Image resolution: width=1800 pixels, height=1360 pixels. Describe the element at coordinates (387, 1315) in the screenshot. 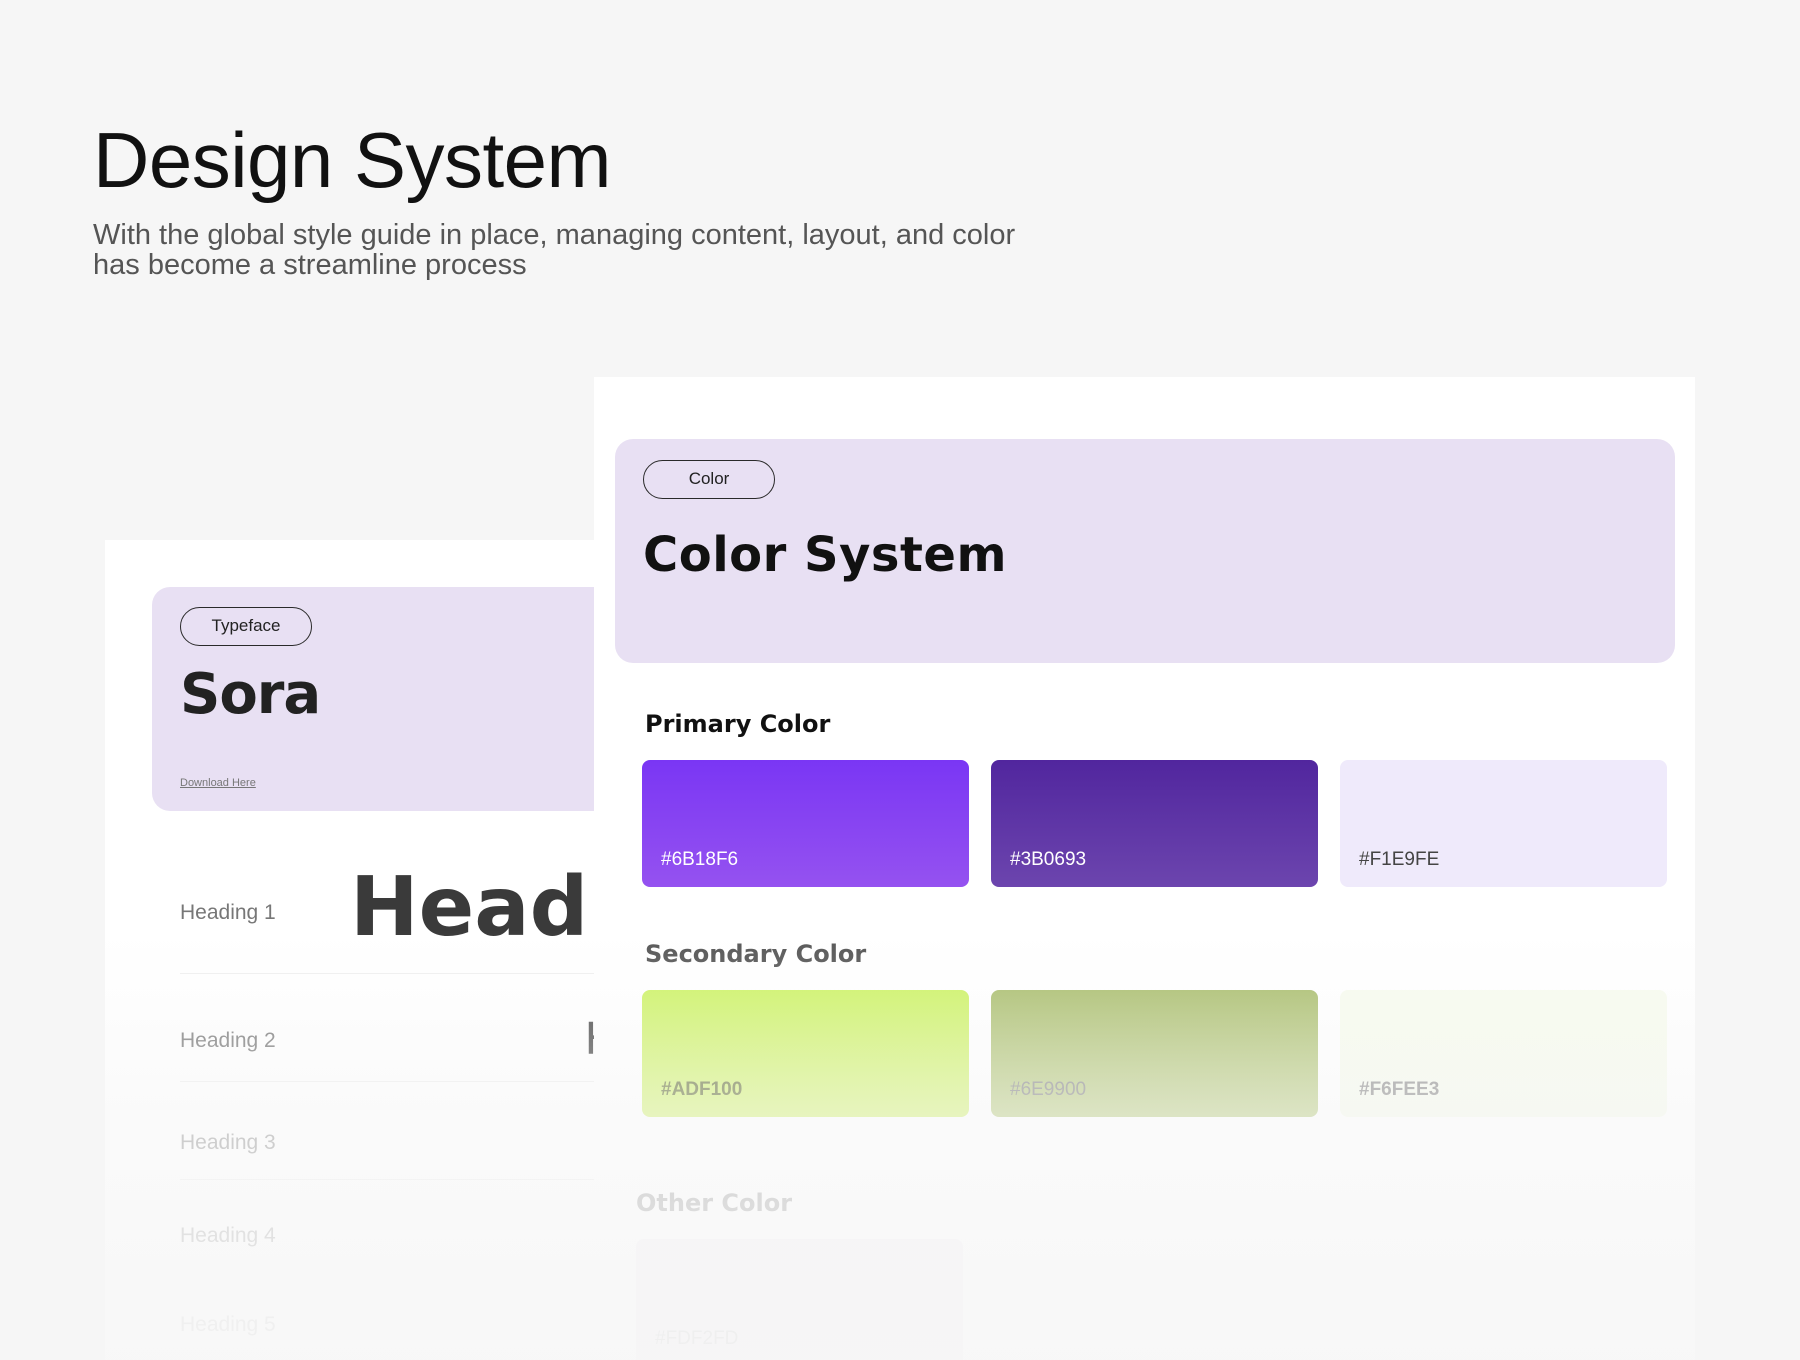

I see `heading-row: Heading 5` at that location.